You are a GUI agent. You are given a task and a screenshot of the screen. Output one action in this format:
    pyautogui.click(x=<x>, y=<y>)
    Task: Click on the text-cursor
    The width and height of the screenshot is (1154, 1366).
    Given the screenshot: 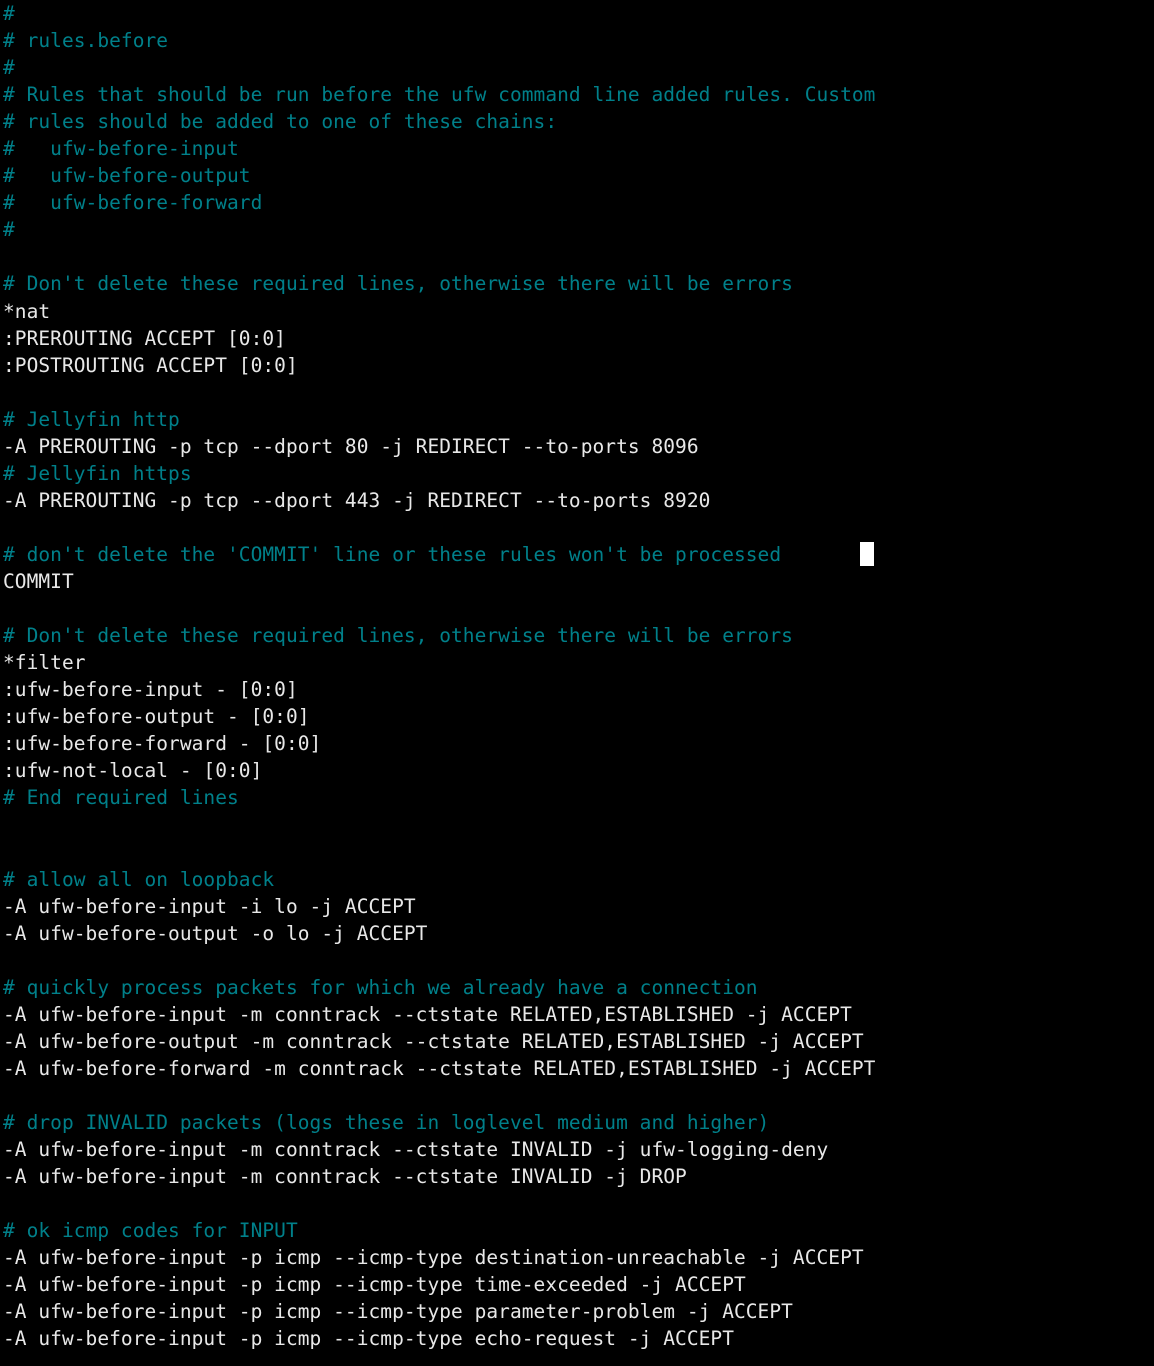 What is the action you would take?
    pyautogui.click(x=867, y=553)
    